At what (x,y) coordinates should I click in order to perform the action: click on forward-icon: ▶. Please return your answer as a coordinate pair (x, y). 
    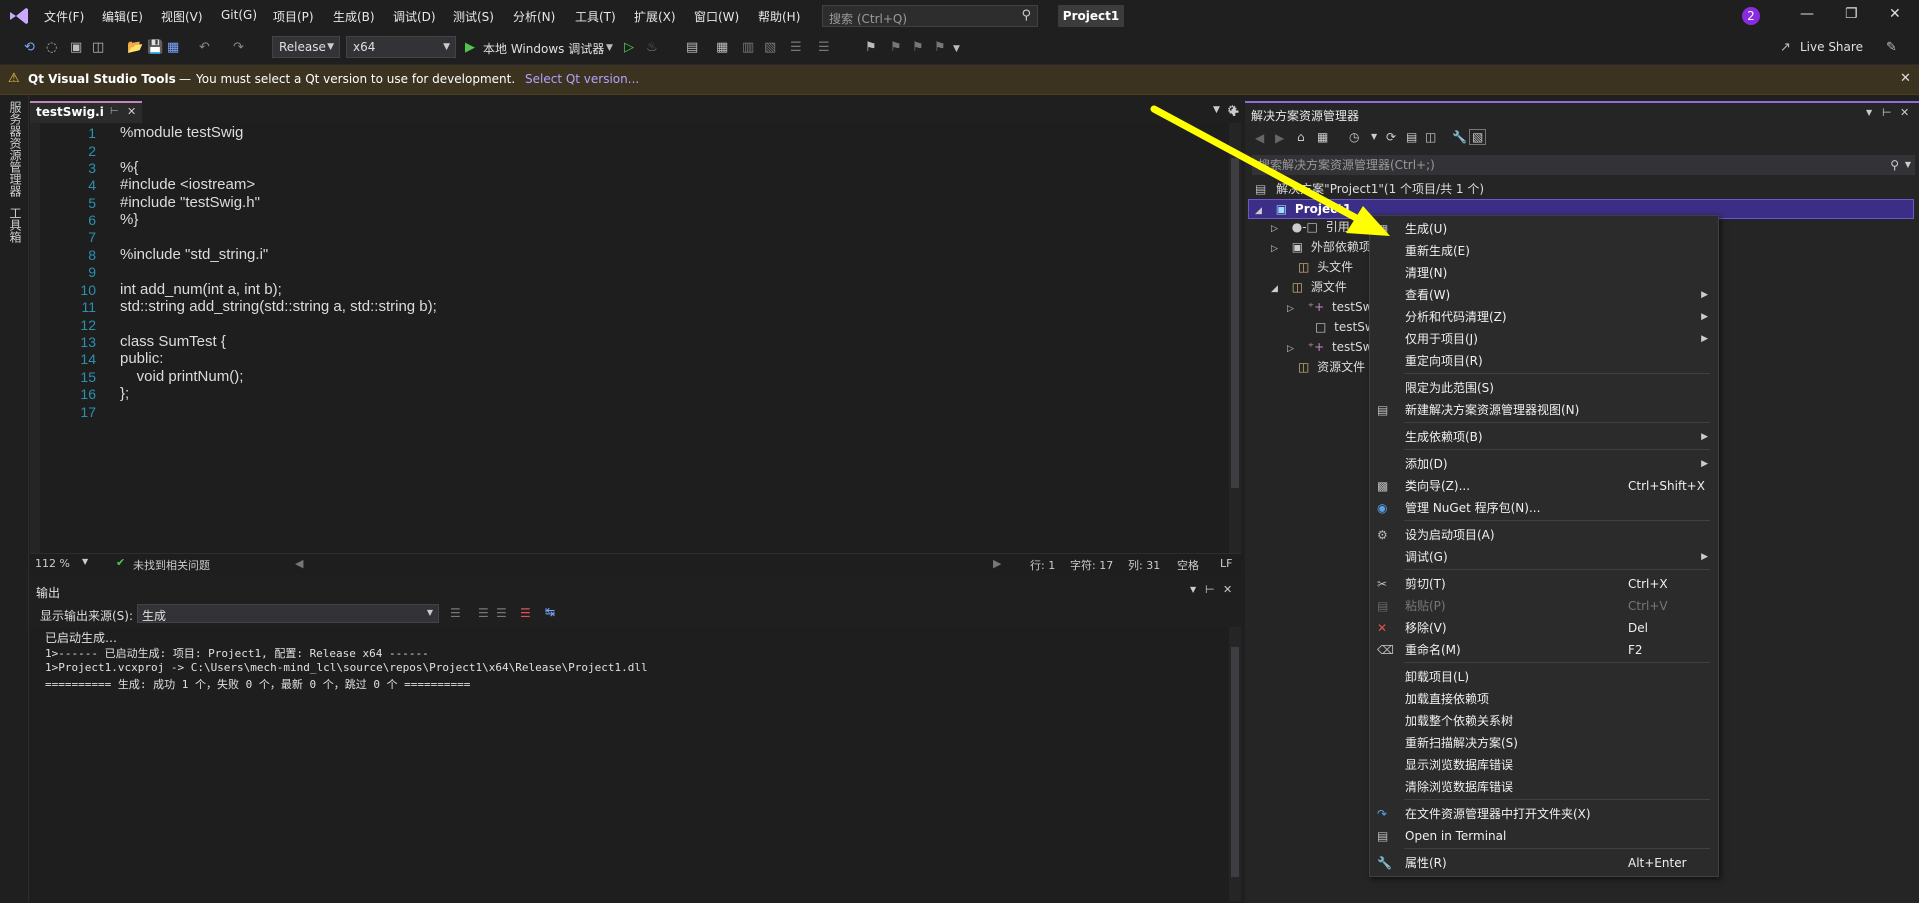
    Looking at the image, I should click on (1279, 138).